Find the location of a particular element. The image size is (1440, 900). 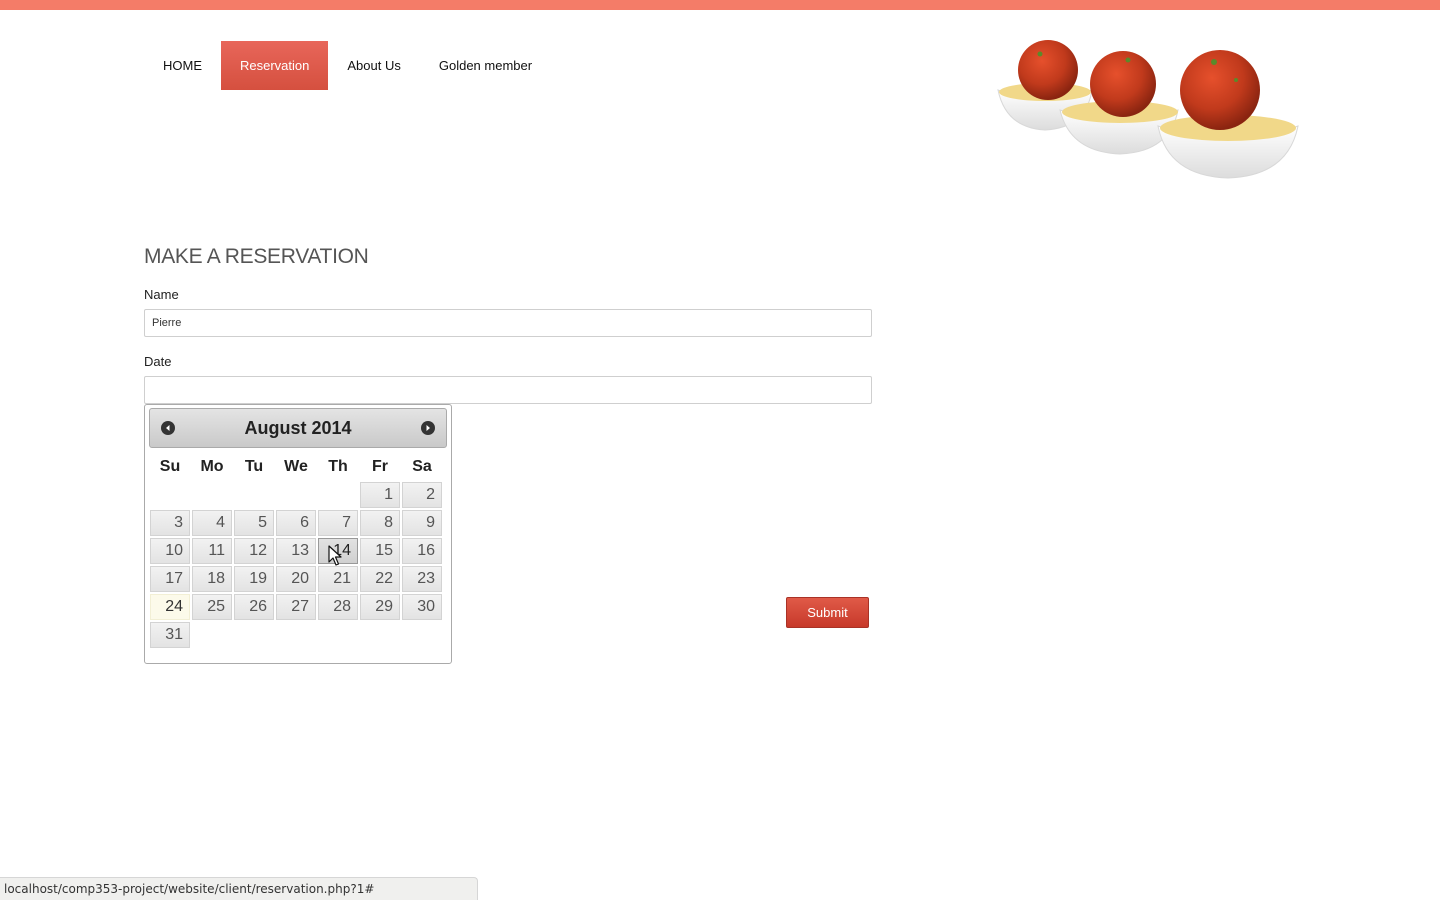

calendar-day-18: 18 is located at coordinates (212, 579).